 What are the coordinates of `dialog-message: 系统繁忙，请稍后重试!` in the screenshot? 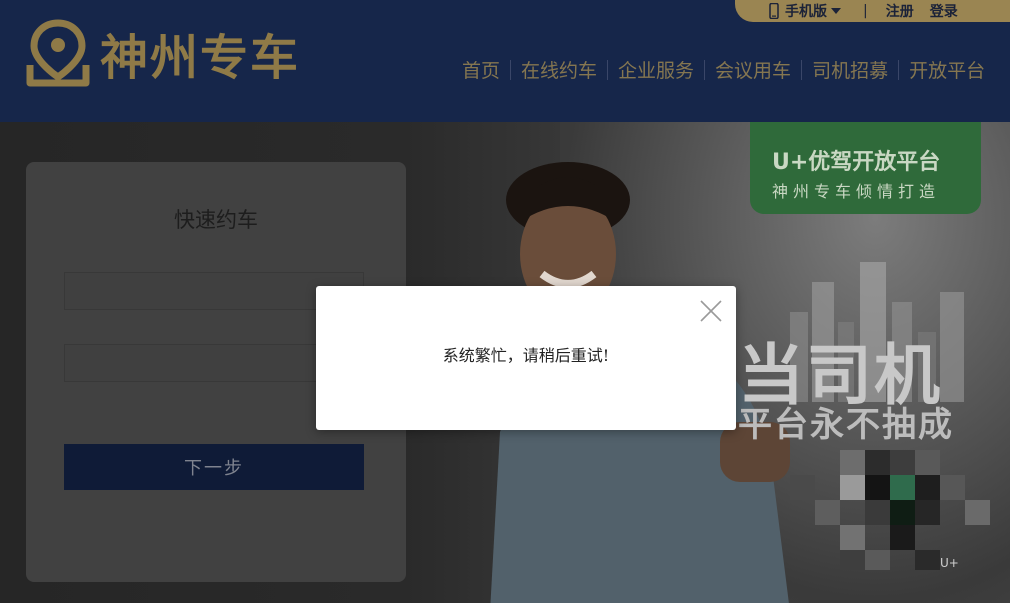 It's located at (526, 355).